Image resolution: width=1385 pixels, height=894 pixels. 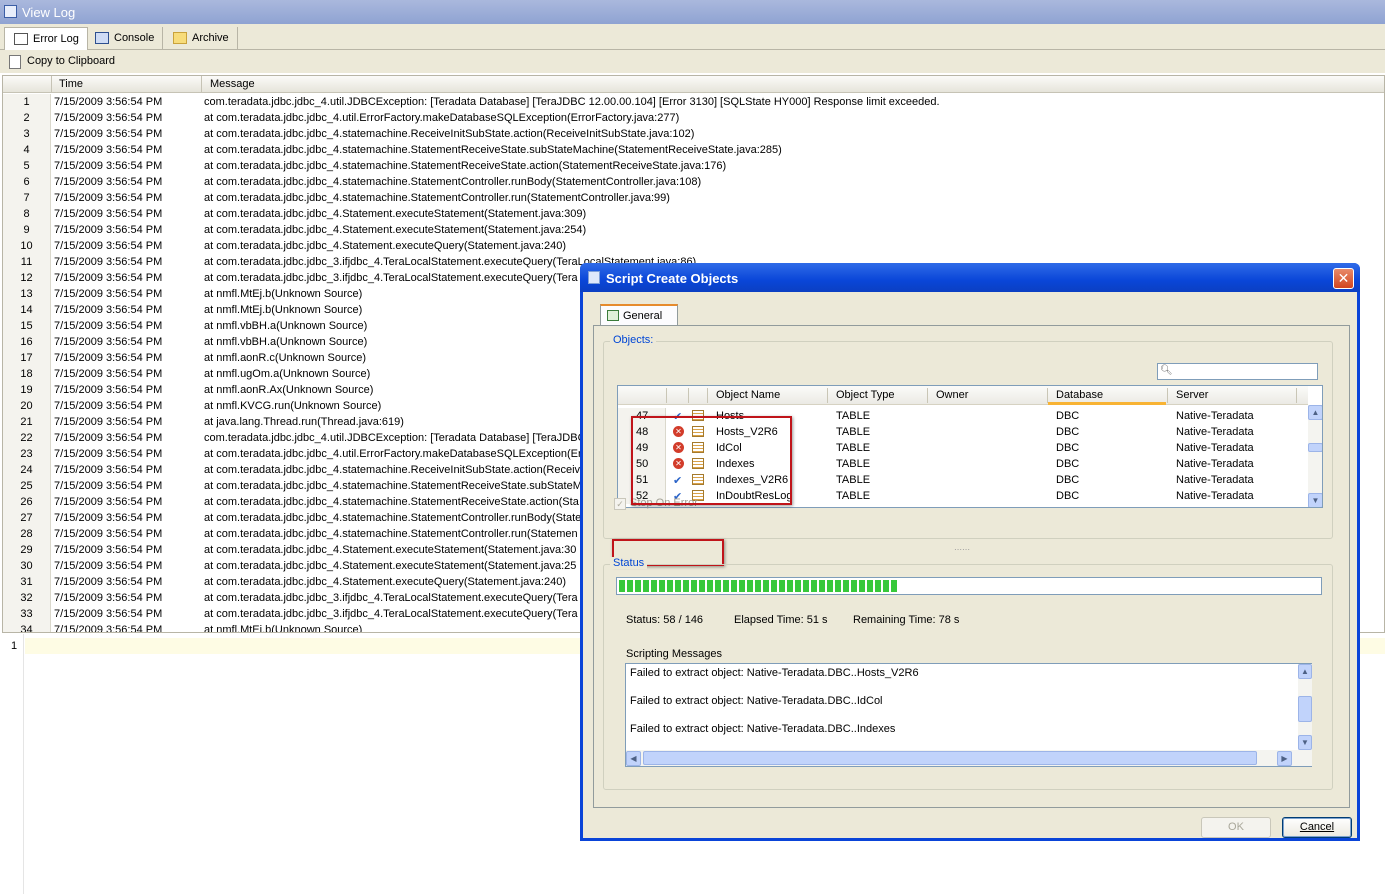 What do you see at coordinates (304, 422) in the screenshot?
I see `row-message: at java.lang.Thread.run(Thread.java:619)` at bounding box center [304, 422].